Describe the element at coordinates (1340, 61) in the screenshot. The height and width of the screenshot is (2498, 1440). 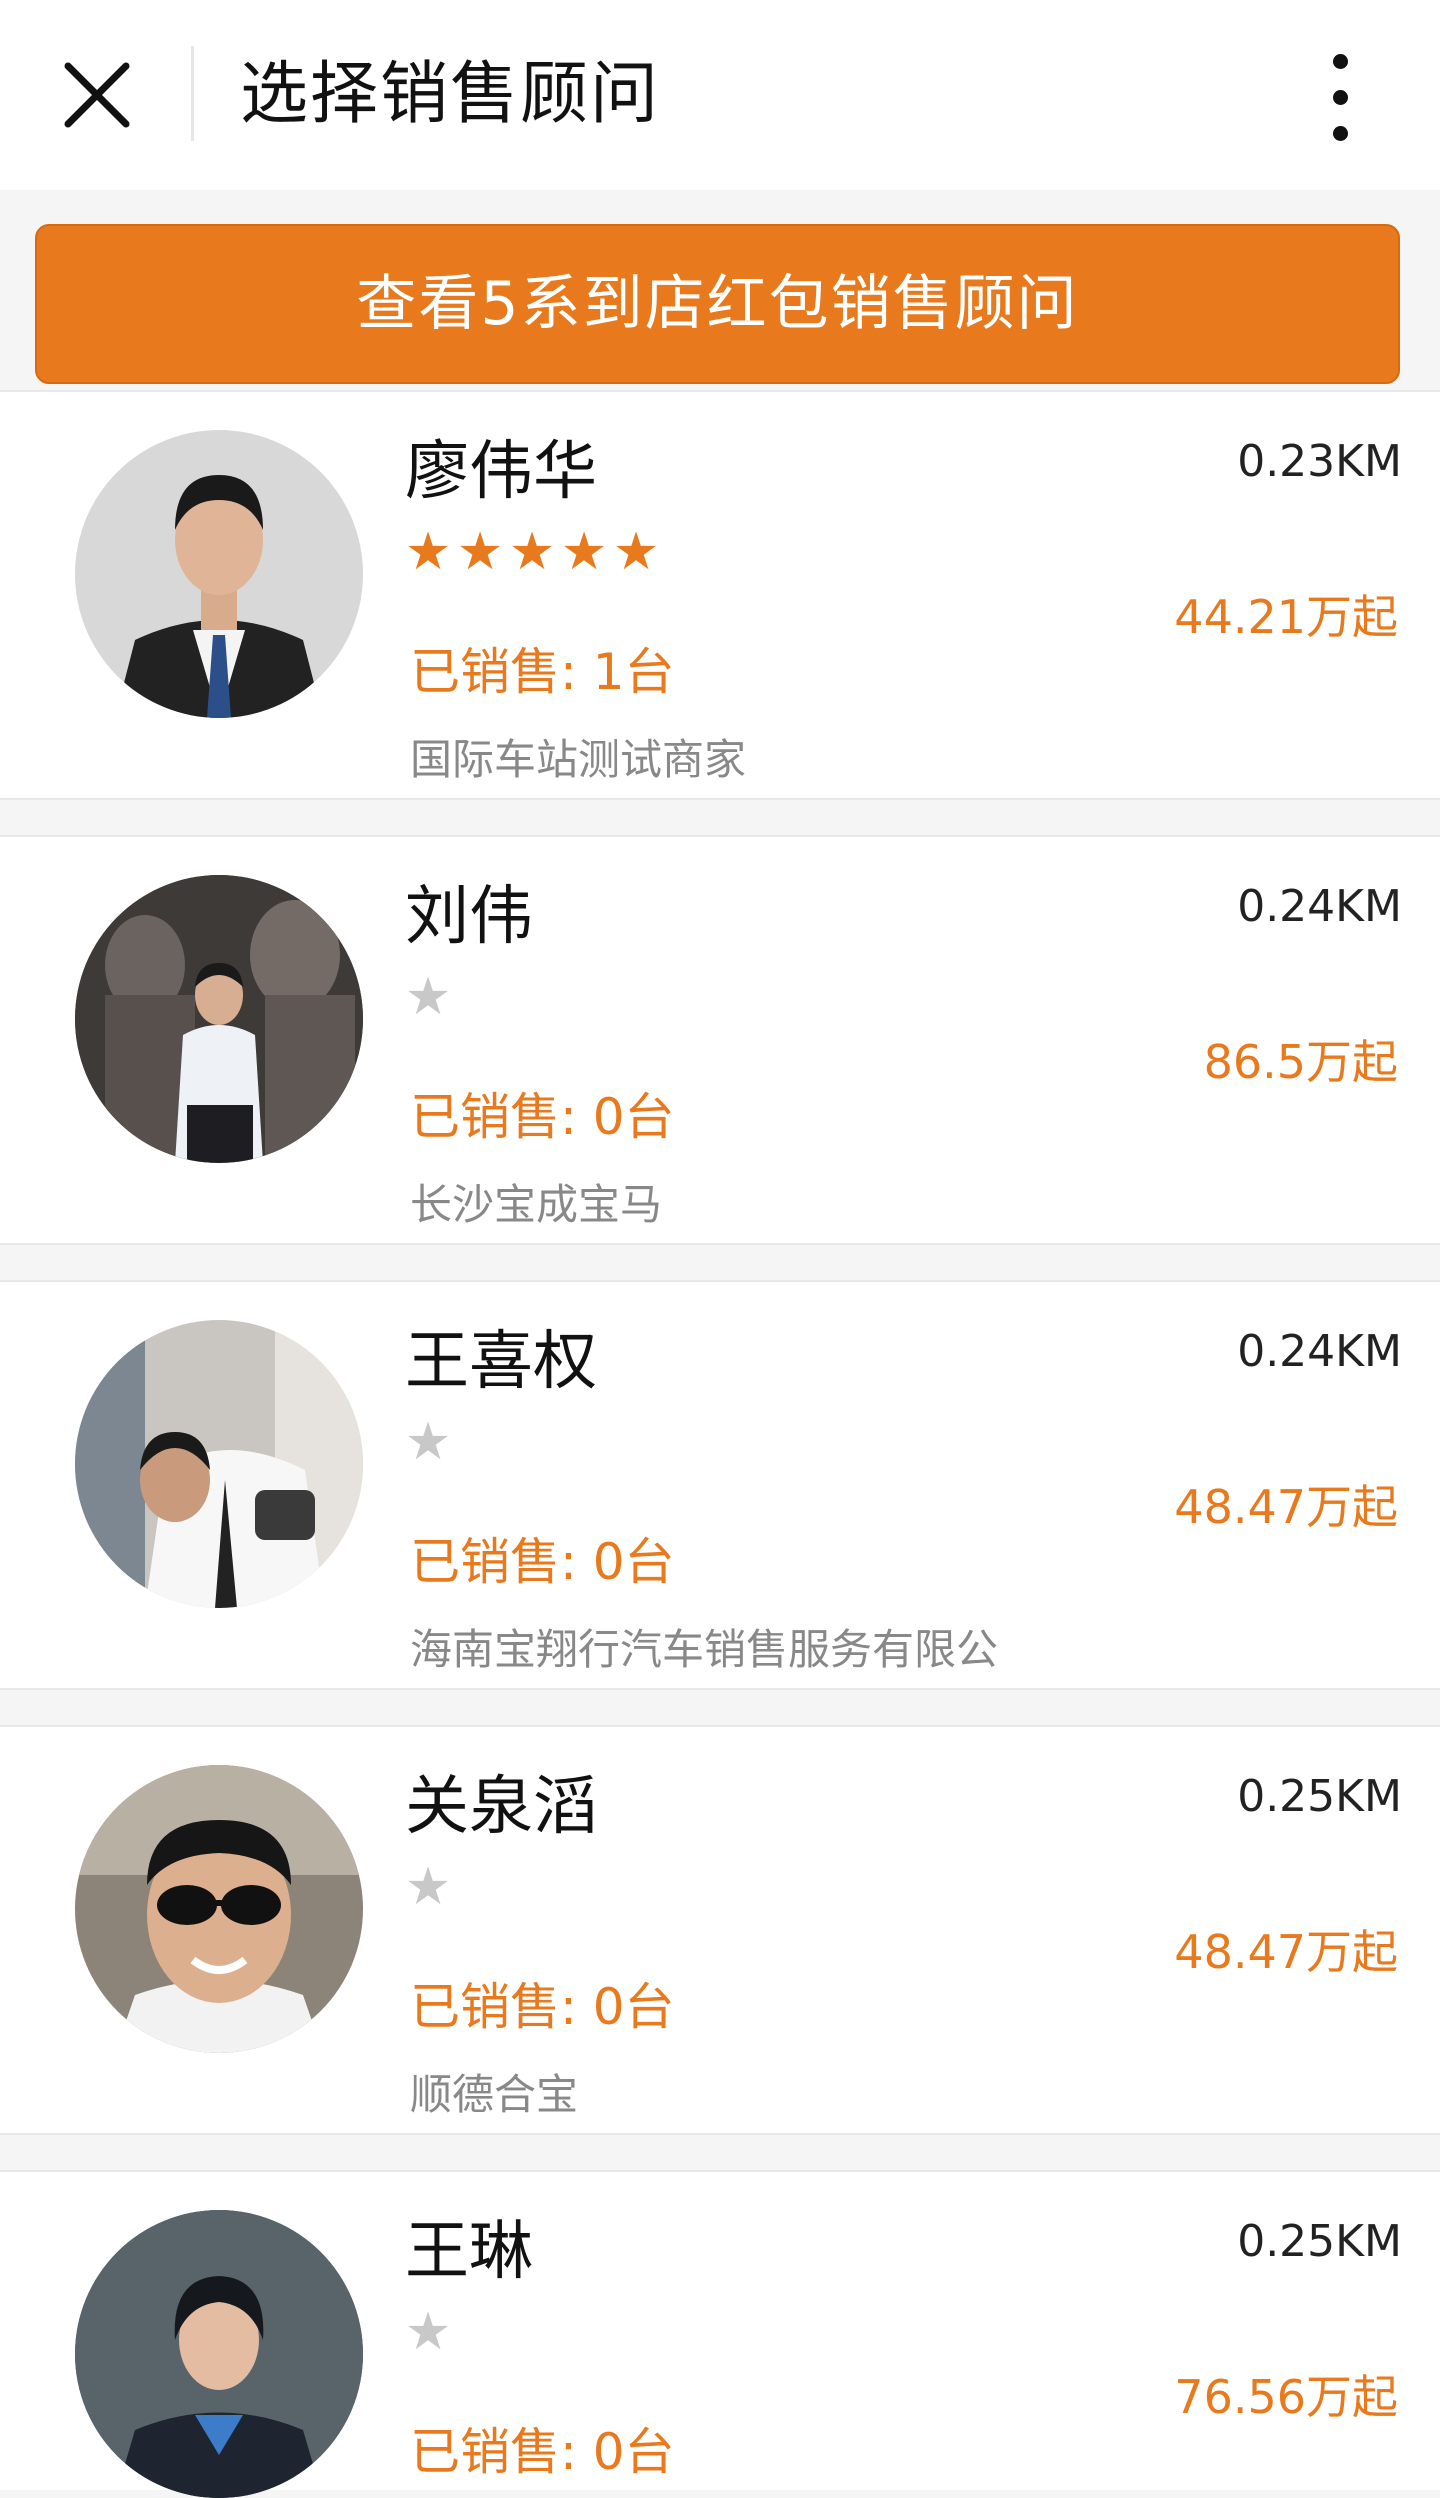
I see `more-icon` at that location.